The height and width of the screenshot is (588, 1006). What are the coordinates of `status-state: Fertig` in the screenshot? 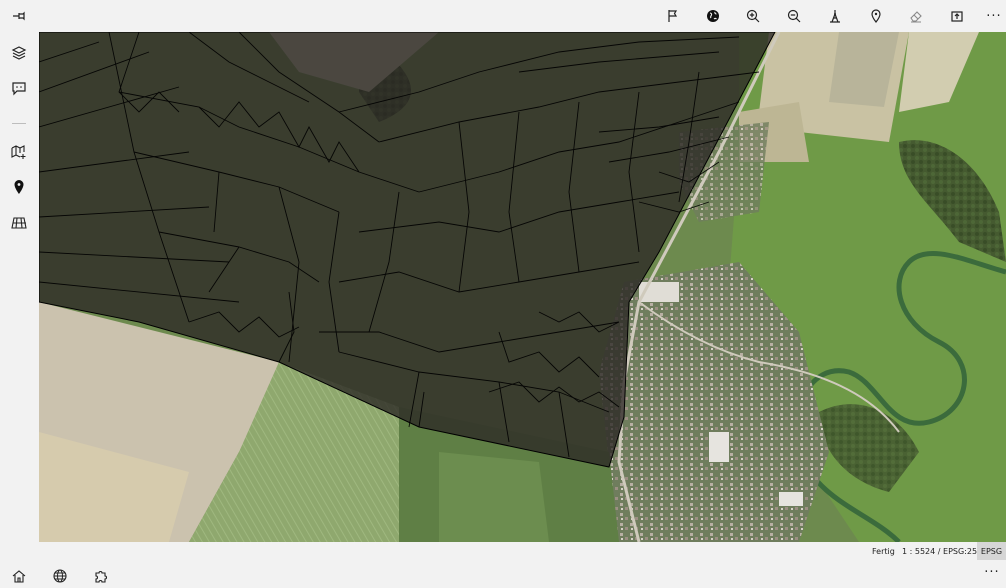 It's located at (883, 551).